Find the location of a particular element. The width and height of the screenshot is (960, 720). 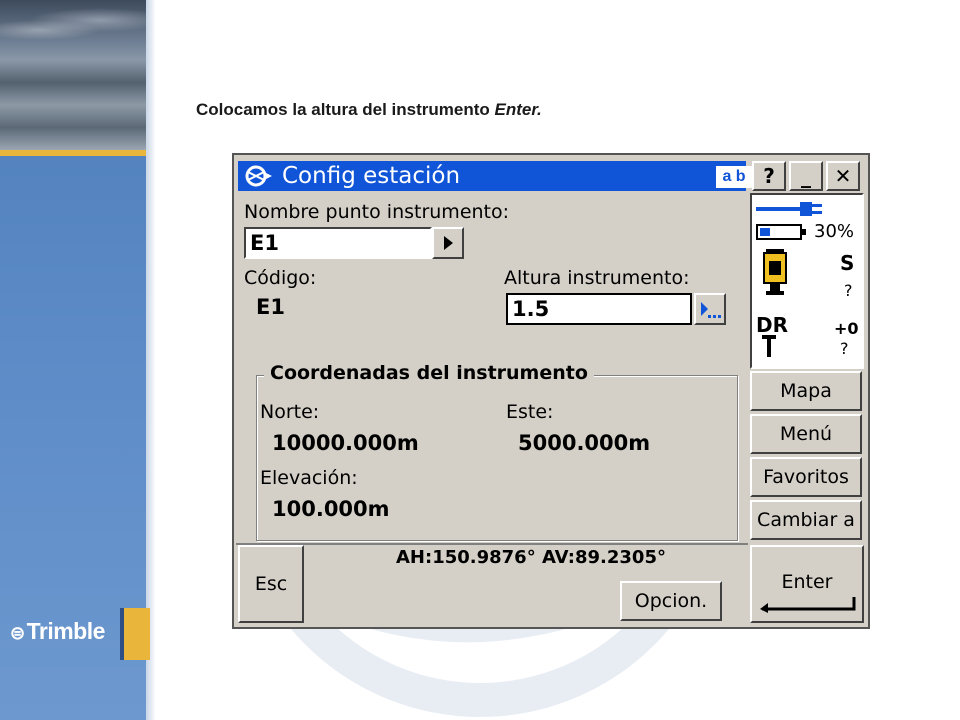

point-name-arrow-button is located at coordinates (448, 243).